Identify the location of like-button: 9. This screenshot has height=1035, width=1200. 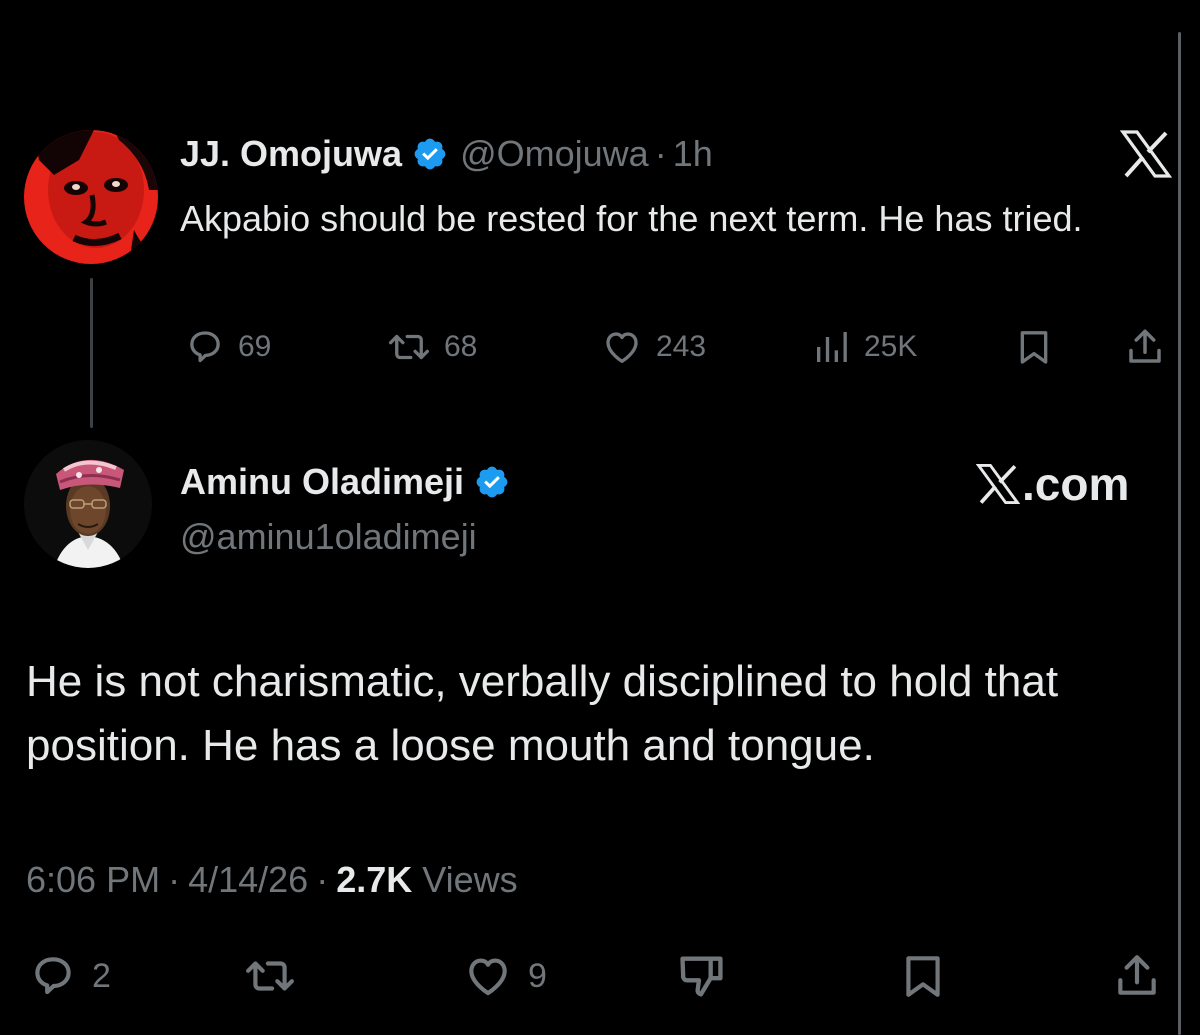
(503, 976).